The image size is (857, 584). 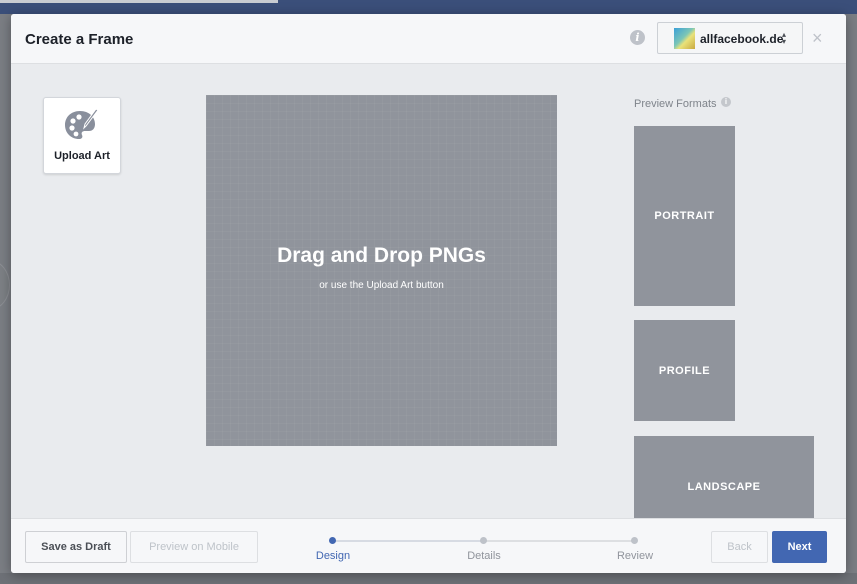 What do you see at coordinates (484, 556) in the screenshot?
I see `step-label-details: Details` at bounding box center [484, 556].